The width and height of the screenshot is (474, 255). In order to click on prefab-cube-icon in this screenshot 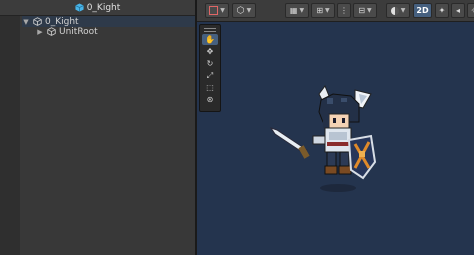, I will do `click(79, 7)`.